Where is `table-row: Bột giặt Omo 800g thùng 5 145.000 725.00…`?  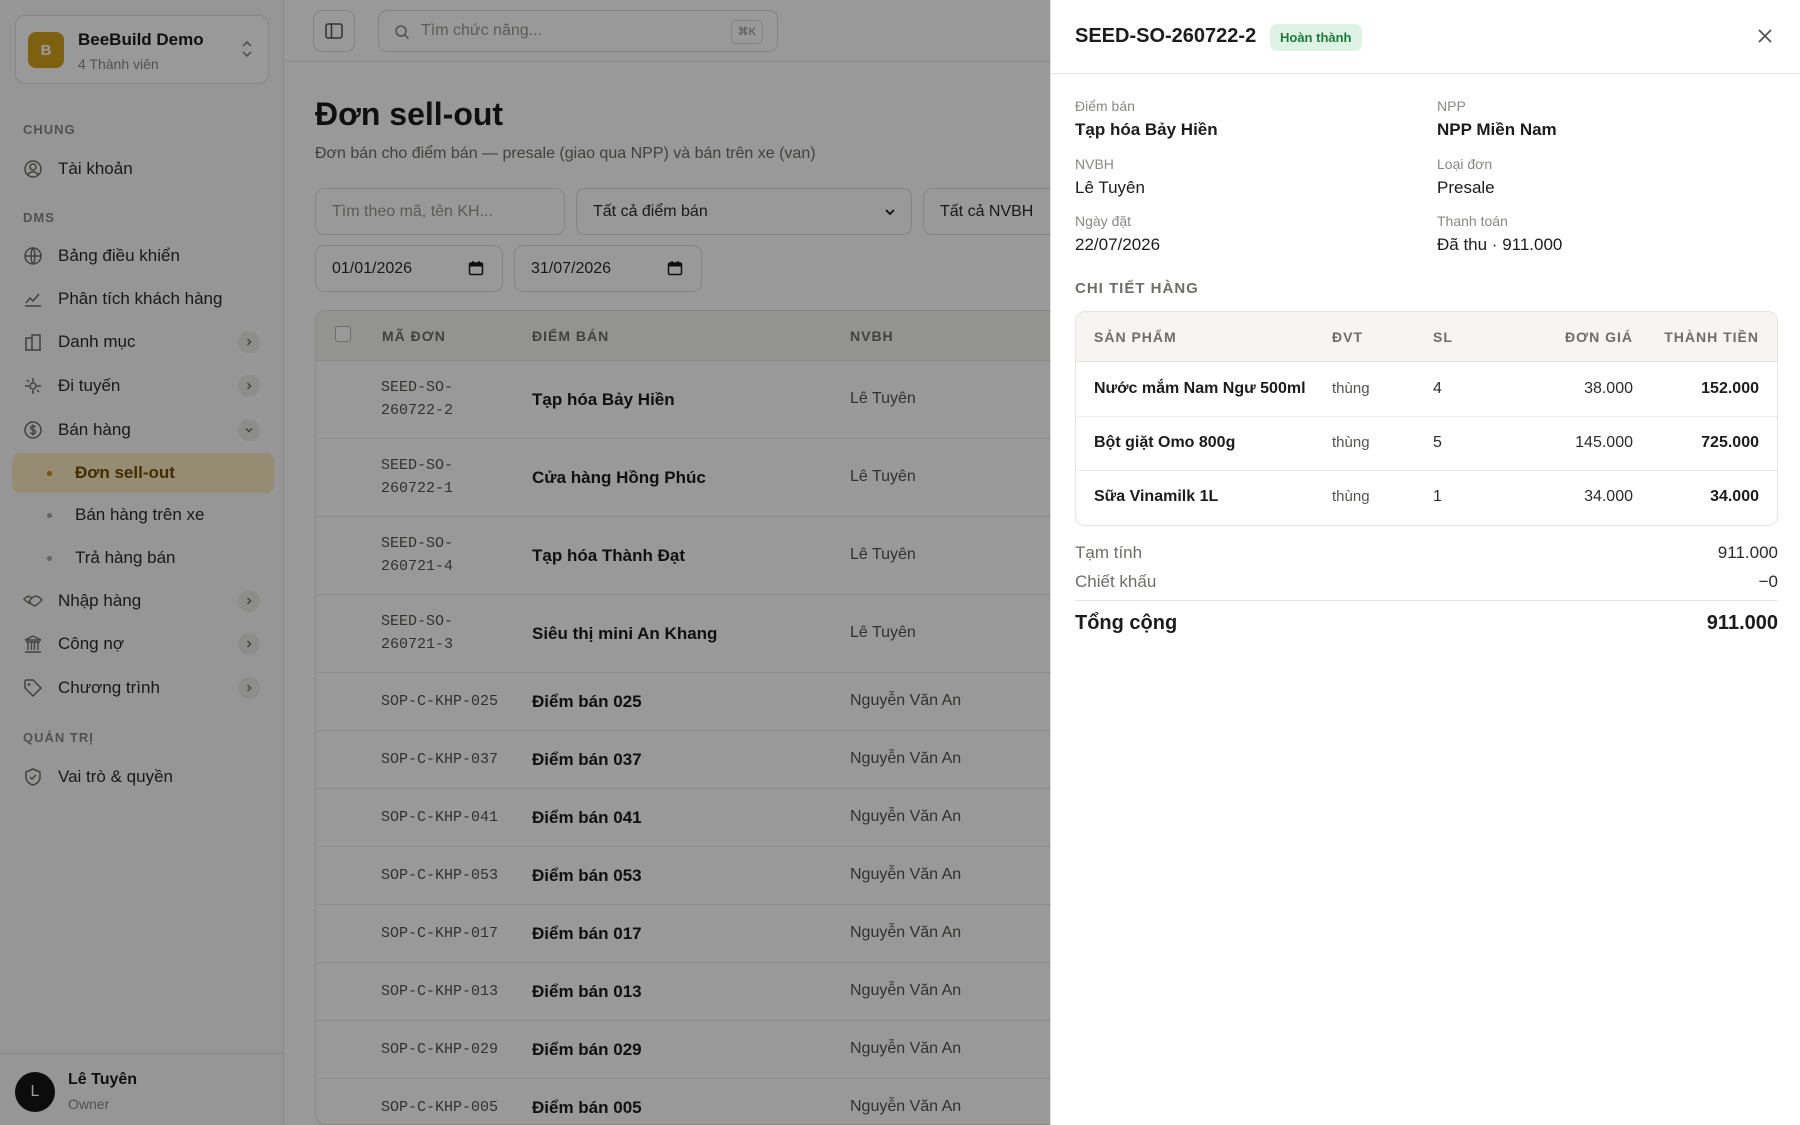 table-row: Bột giặt Omo 800g thùng 5 145.000 725.00… is located at coordinates (1426, 444).